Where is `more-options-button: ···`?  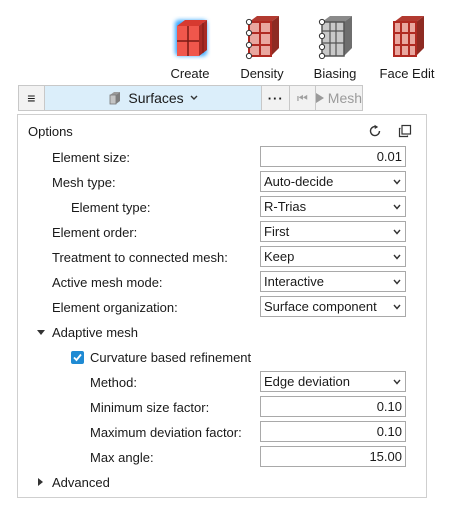 more-options-button: ··· is located at coordinates (276, 98).